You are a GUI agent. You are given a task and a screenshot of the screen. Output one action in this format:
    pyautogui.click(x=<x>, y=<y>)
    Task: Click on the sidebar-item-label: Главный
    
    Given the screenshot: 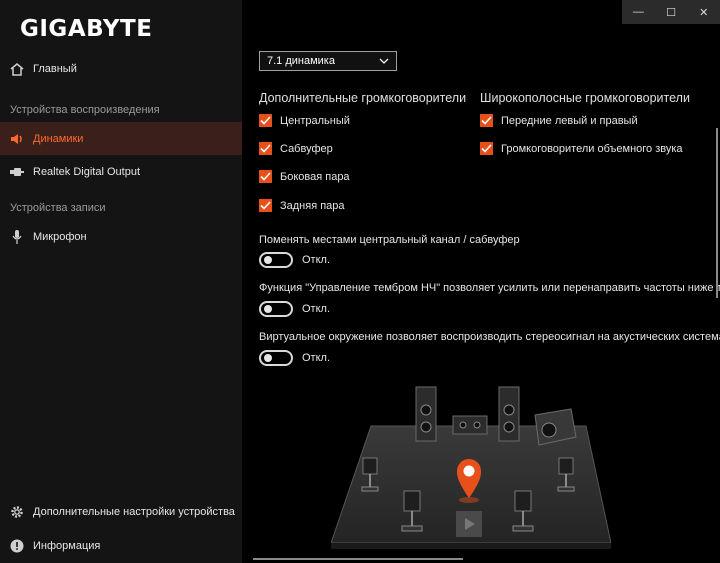 What is the action you would take?
    pyautogui.click(x=55, y=69)
    